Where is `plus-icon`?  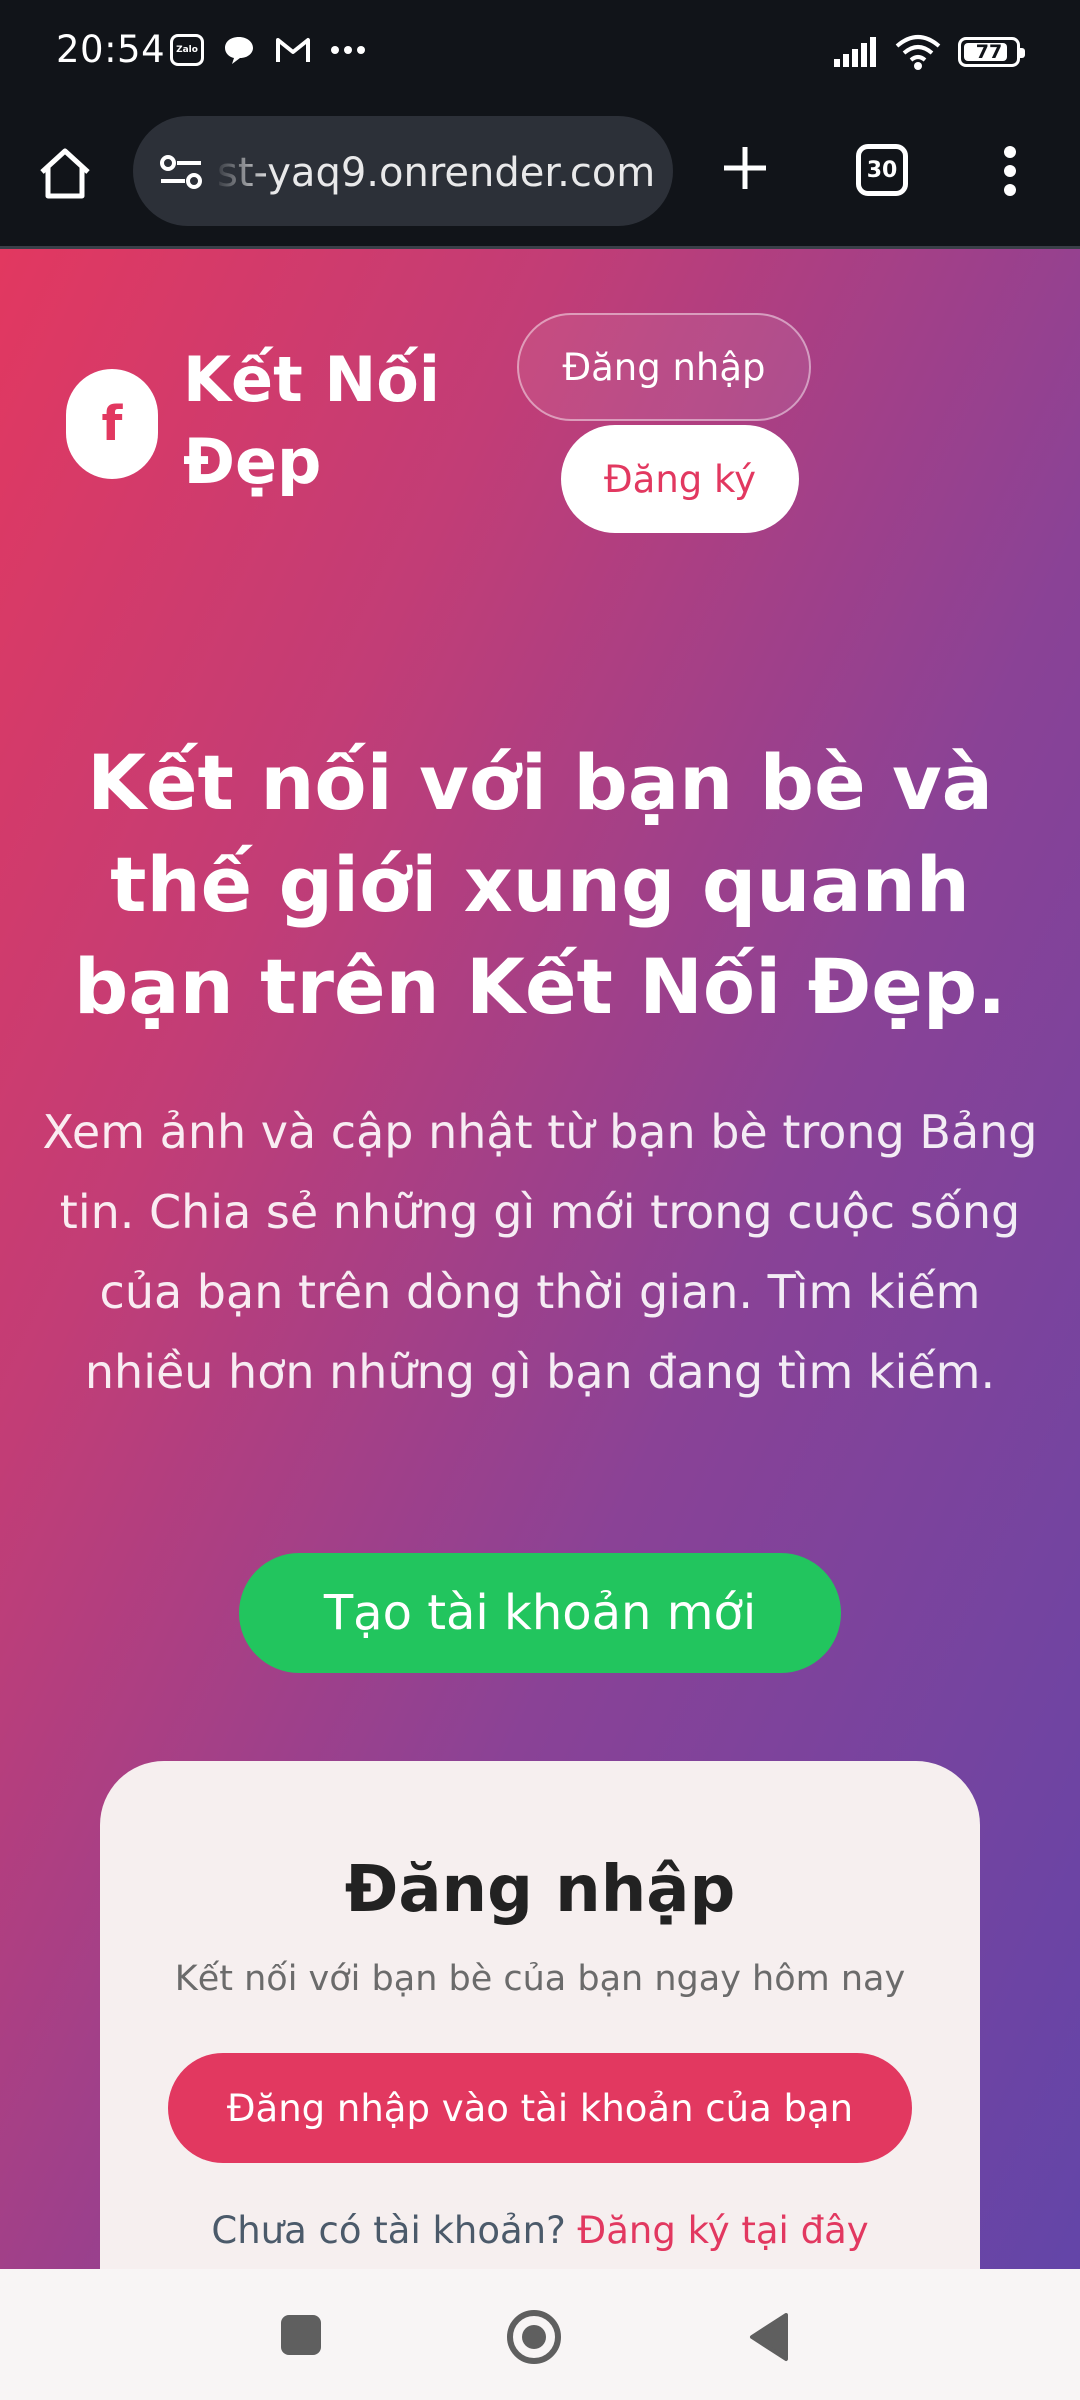
plus-icon is located at coordinates (745, 168).